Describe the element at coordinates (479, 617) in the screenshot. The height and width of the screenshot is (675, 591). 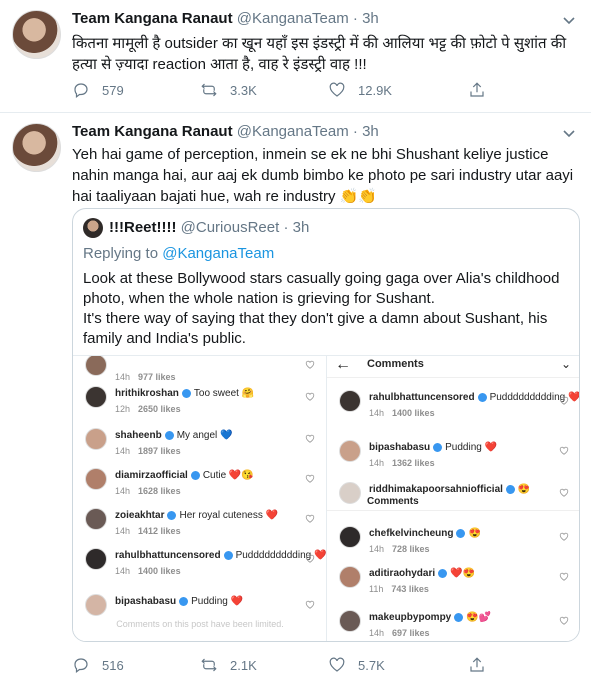
I see `comment-body: 😍💕` at that location.